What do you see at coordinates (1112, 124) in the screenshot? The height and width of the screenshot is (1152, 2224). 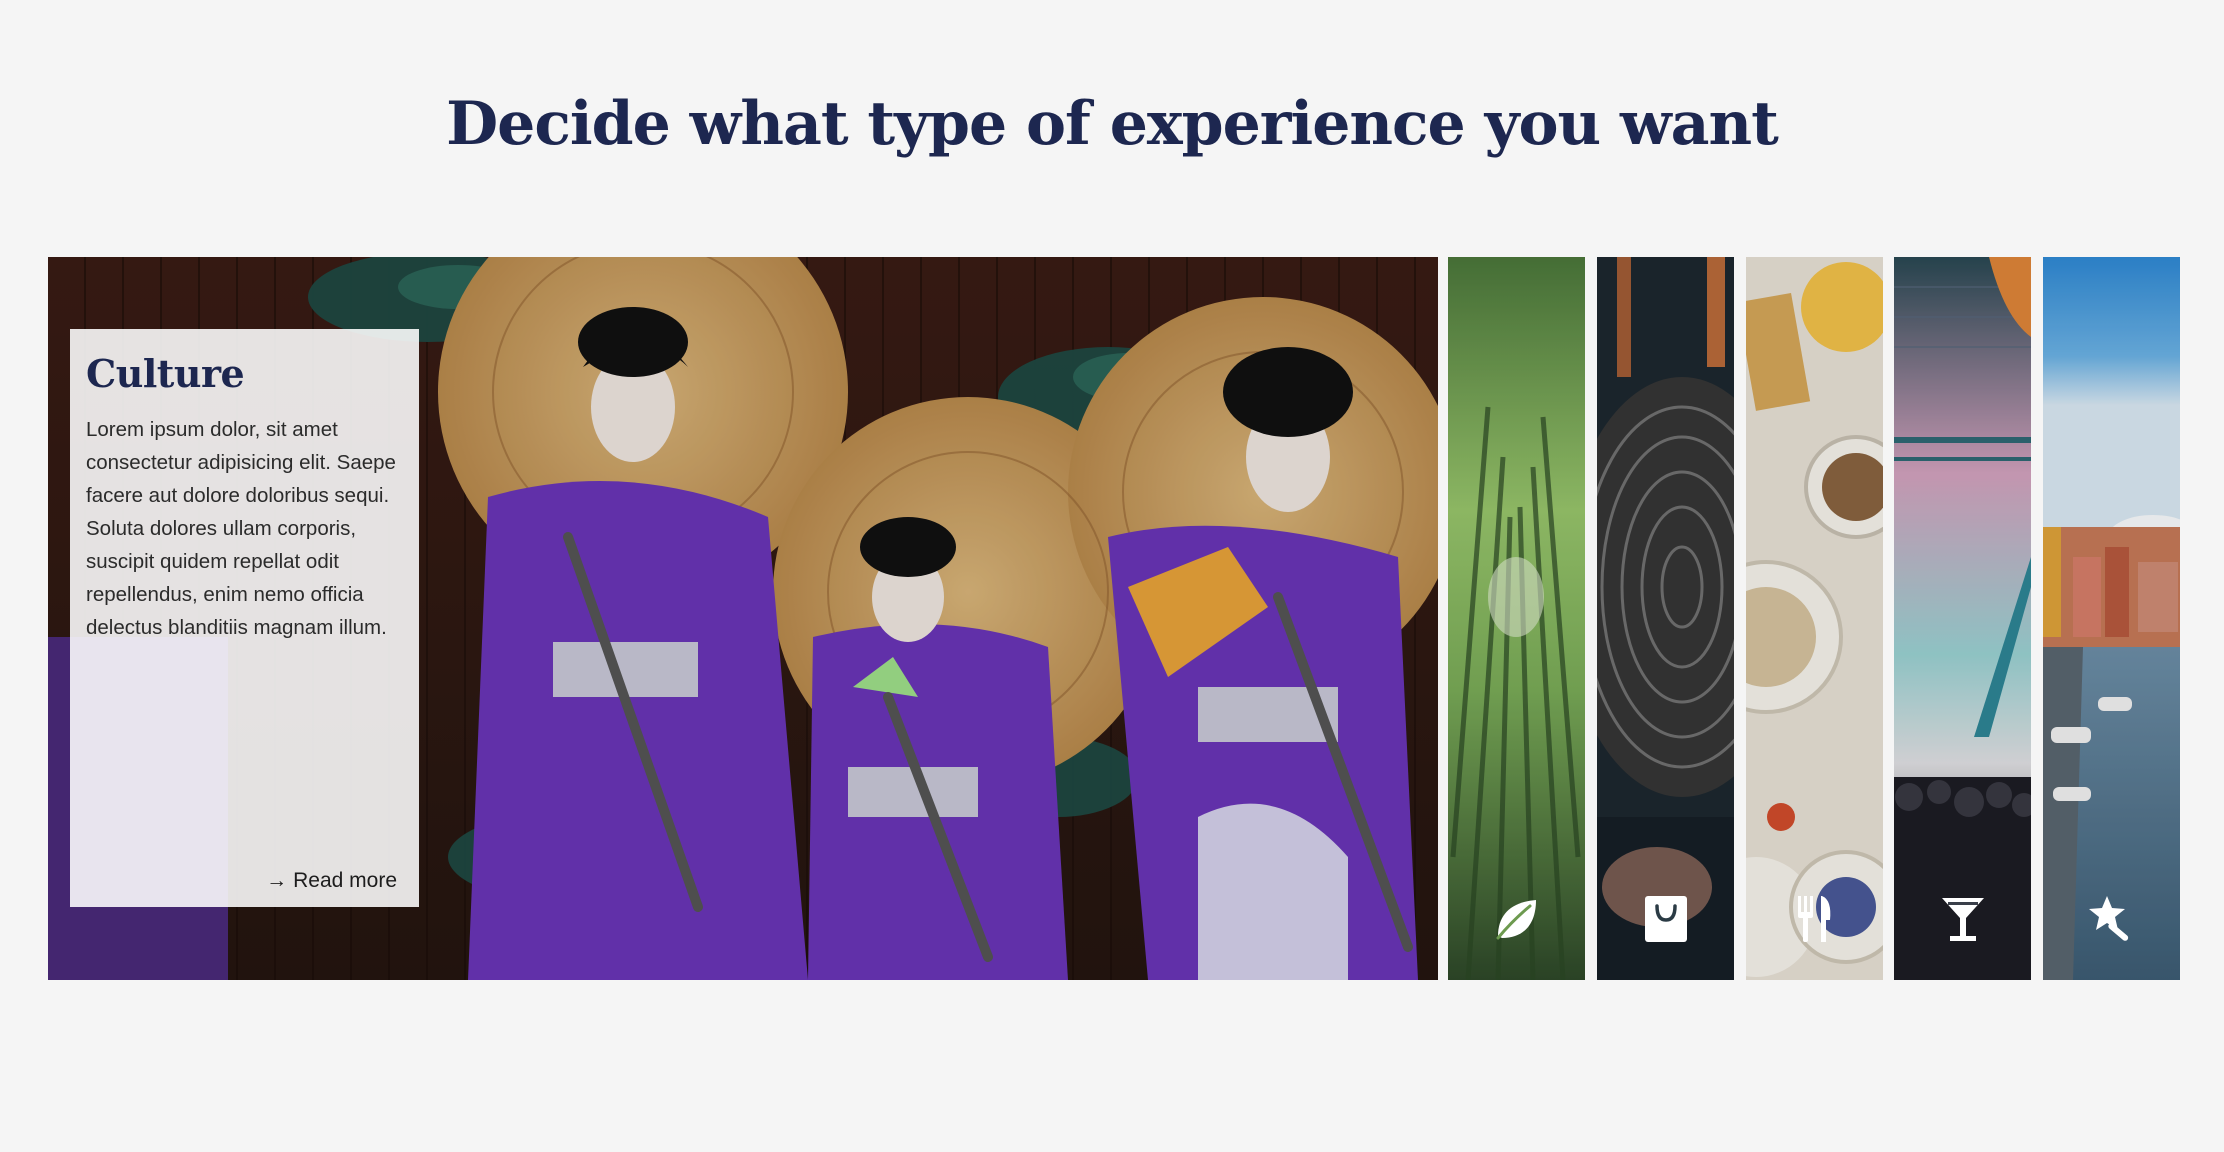 I see `page-title: Decide what type of experience you want` at bounding box center [1112, 124].